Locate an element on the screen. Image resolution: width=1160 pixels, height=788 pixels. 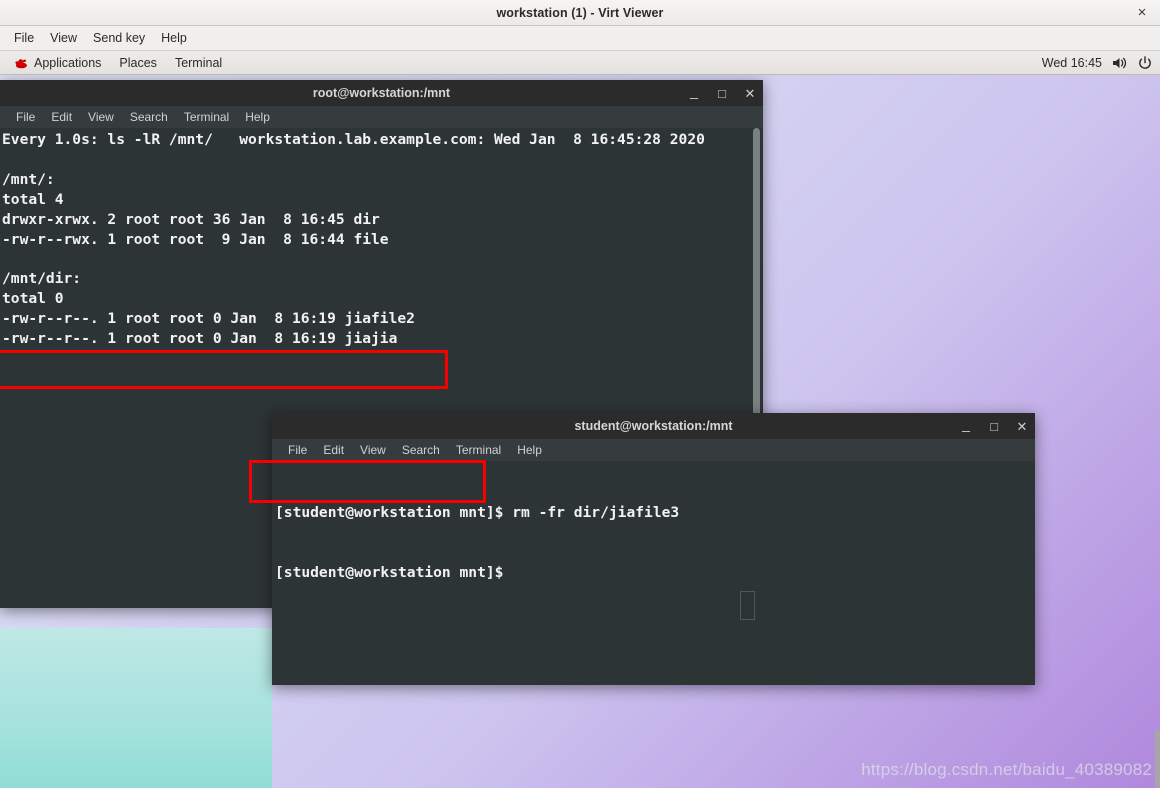
applications-menu: Applications is located at coordinates (57, 63).